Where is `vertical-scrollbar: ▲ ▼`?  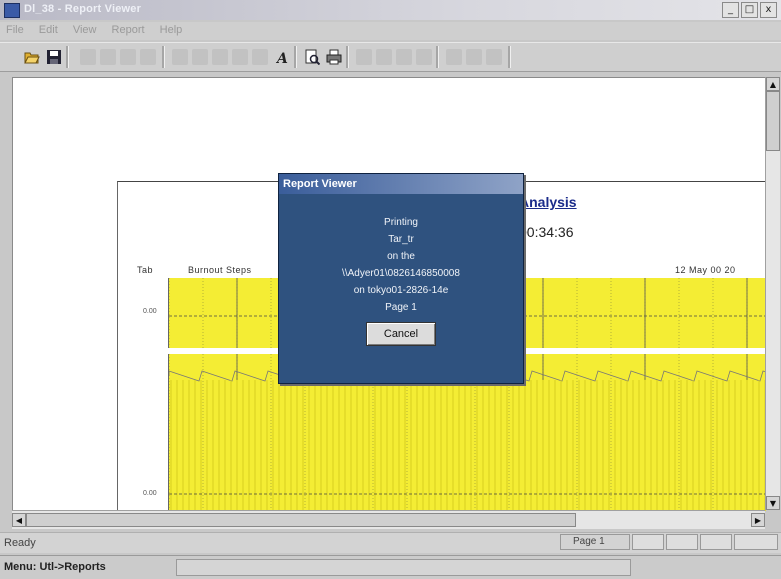
vertical-scrollbar: ▲ ▼ is located at coordinates (772, 293).